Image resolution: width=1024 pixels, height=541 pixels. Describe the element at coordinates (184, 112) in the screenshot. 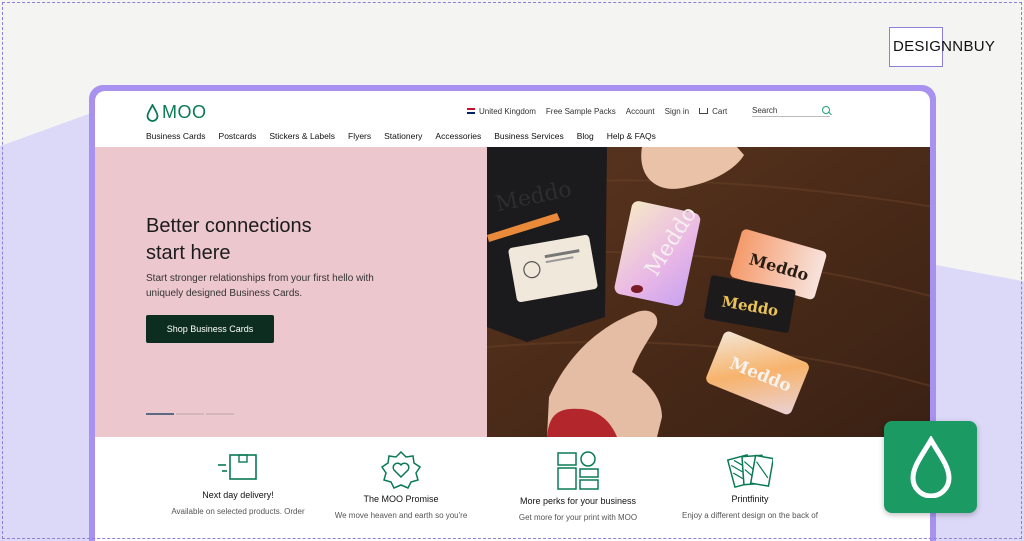

I see `logo-text: MOO` at that location.